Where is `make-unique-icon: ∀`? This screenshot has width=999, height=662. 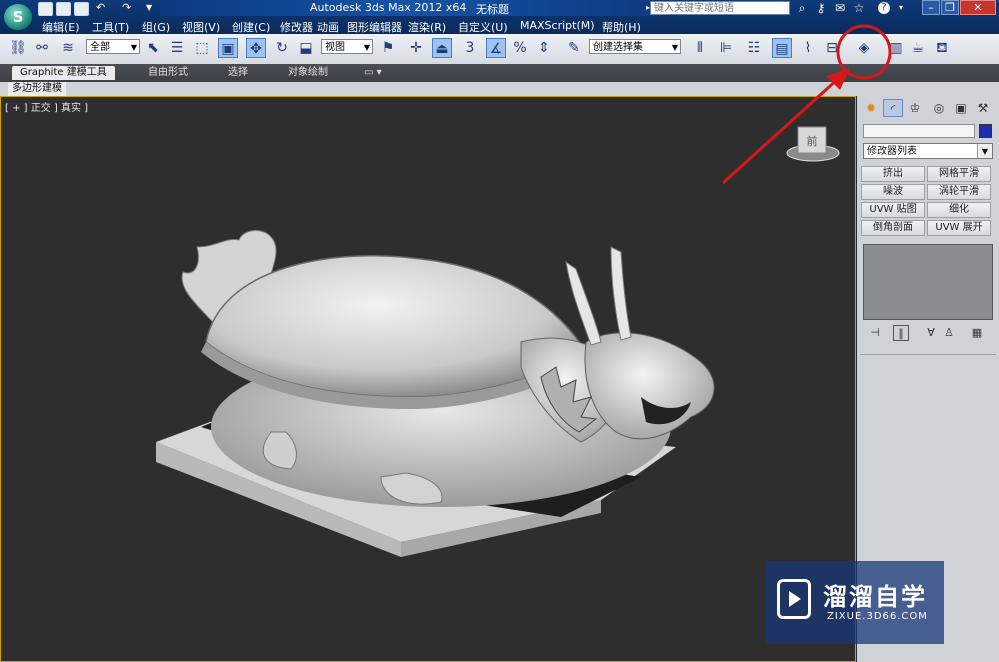
make-unique-icon: ∀ is located at coordinates (931, 333).